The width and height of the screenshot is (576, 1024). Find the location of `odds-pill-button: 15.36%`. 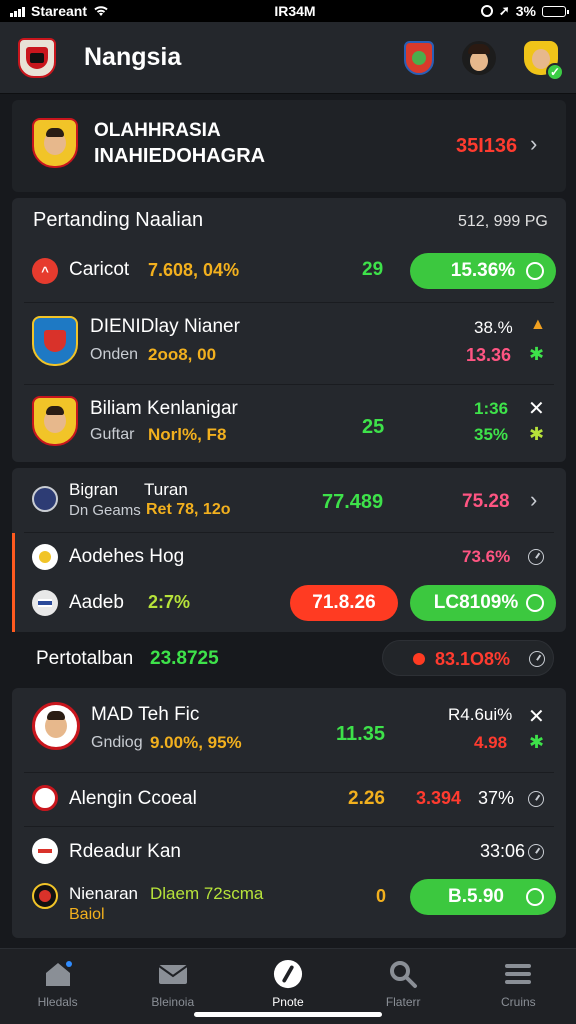

odds-pill-button: 15.36% is located at coordinates (483, 271).